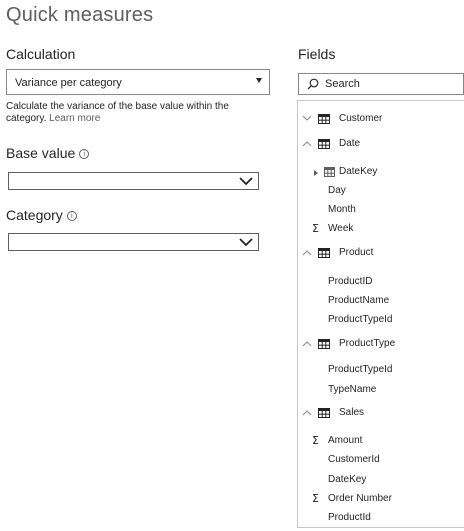 This screenshot has height=531, width=464. What do you see at coordinates (80, 15) in the screenshot?
I see `page-title: Quick measures` at bounding box center [80, 15].